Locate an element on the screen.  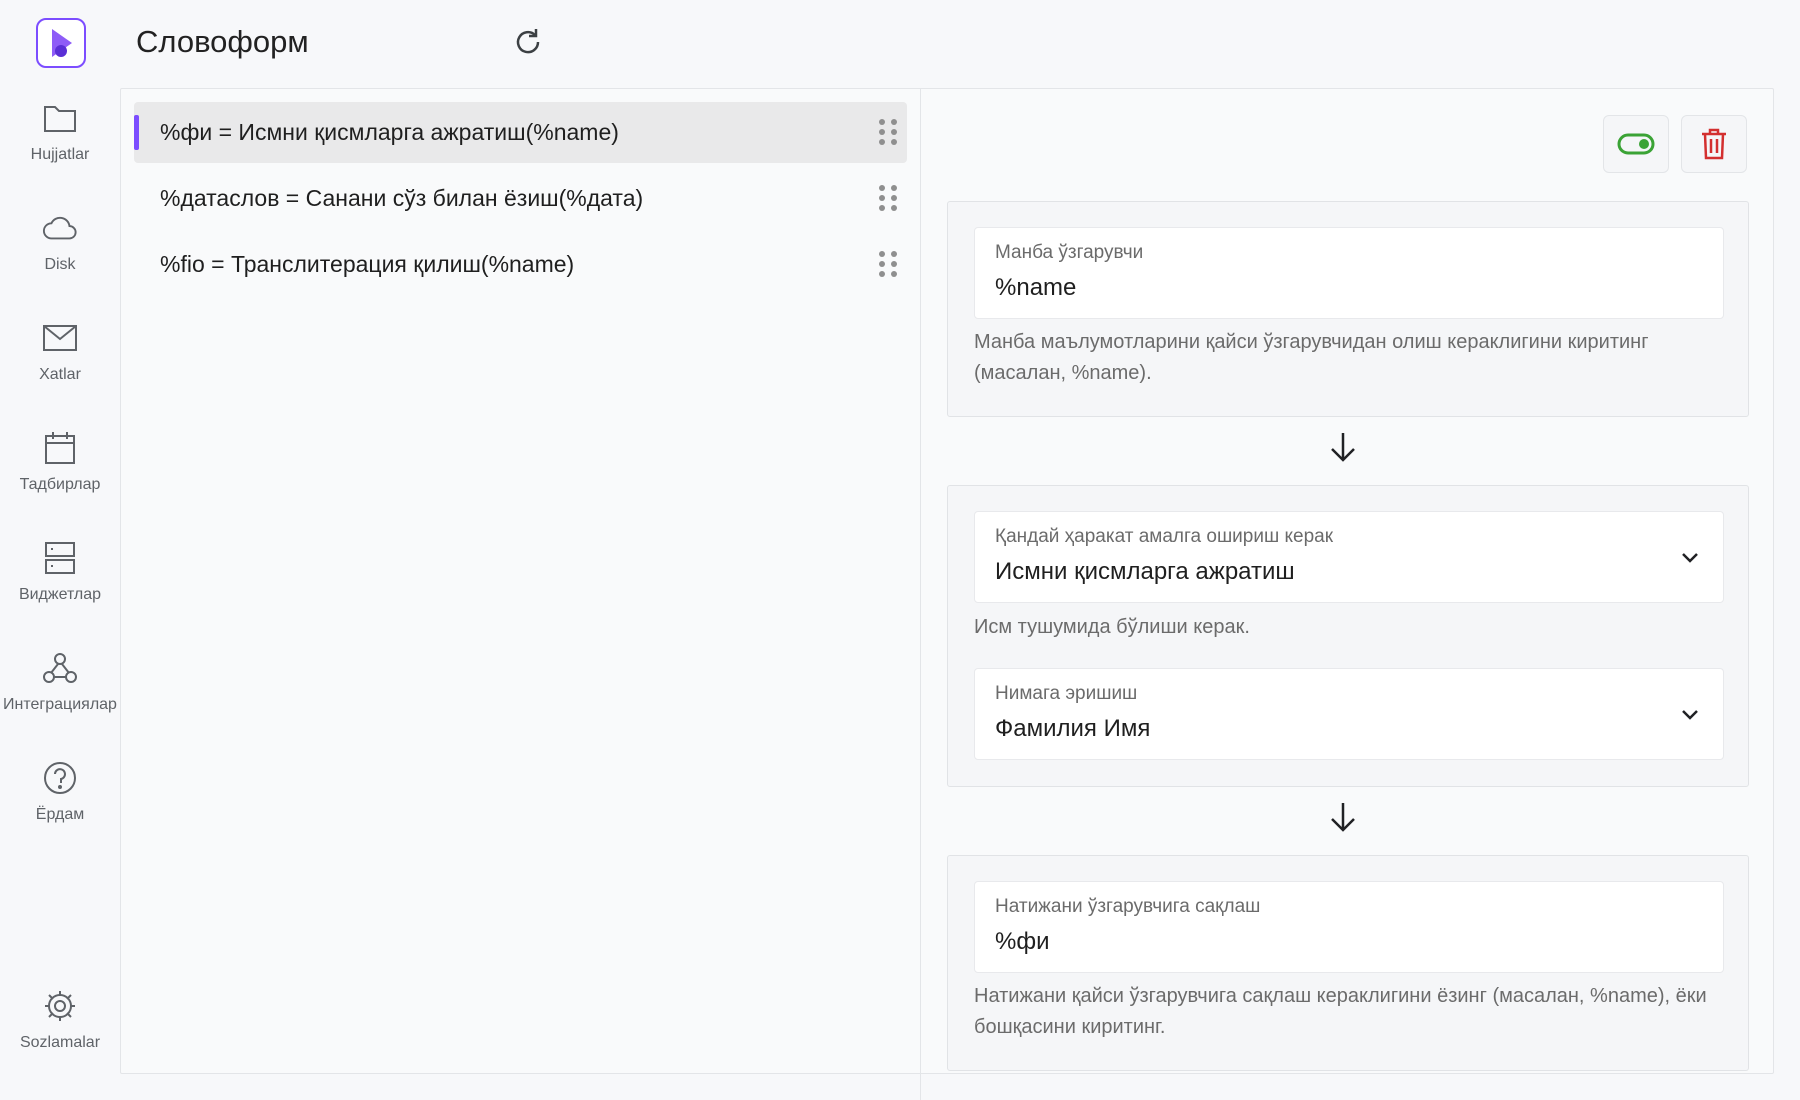
list-item: %датаслов = Санани сўз билан ёзиш(%дата) is located at coordinates (520, 198).